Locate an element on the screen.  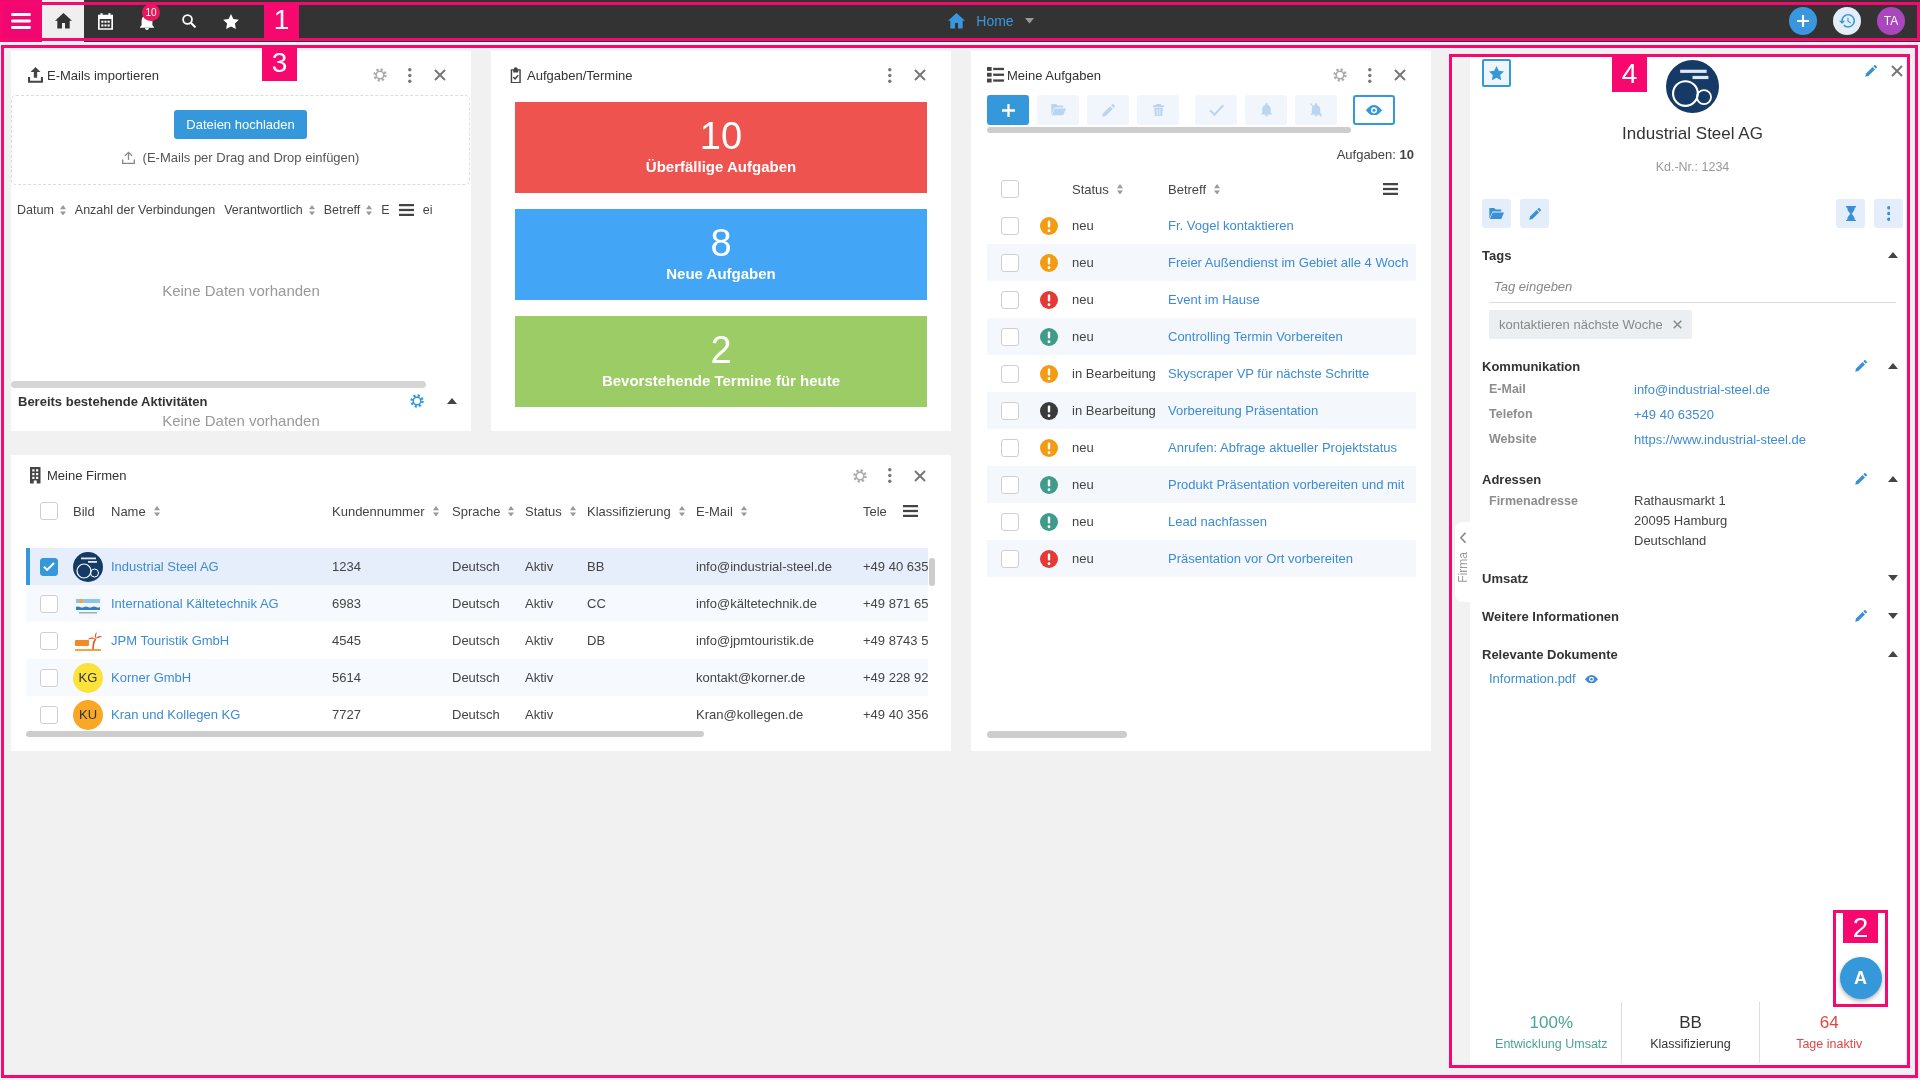
remove-icon is located at coordinates (1677, 324).